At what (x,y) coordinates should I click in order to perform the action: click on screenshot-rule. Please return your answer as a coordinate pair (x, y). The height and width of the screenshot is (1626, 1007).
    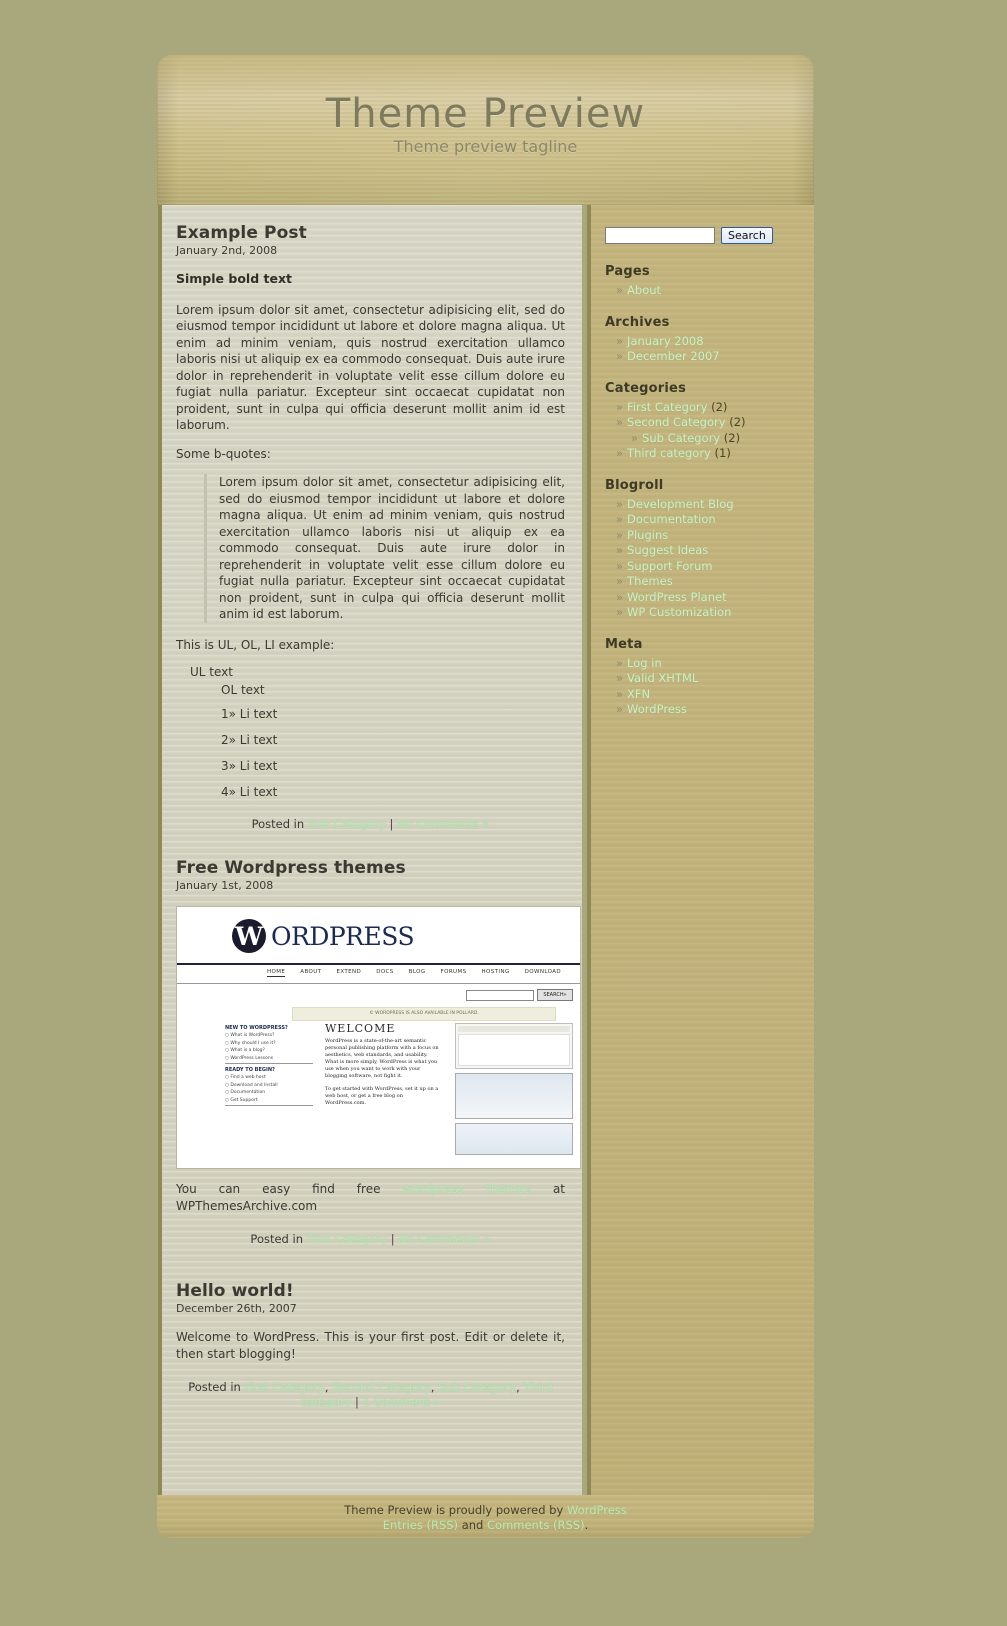
    Looking at the image, I should click on (378, 964).